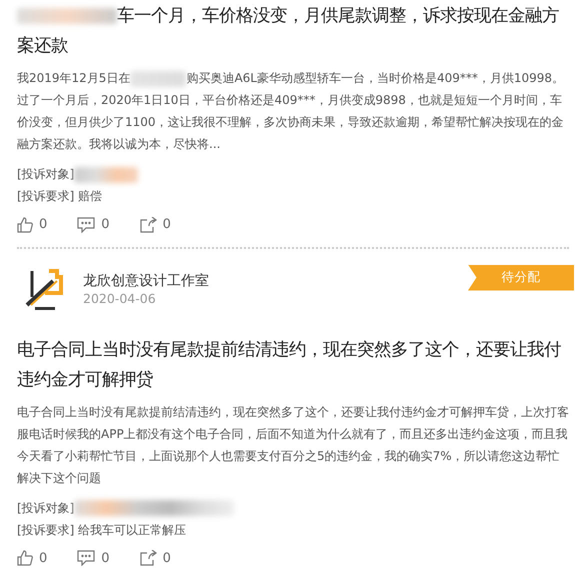 Image resolution: width=575 pixels, height=581 pixels. I want to click on post-body: 电子合同上当时没有尾款提前结清违约，现在突然多了这个，还要让我付违约金才可解押车贷，上次打客服电话时候我的APP上都没有这个电子合同，后面不知道为什么就有了，而且还多出违约金这项，而且我今天看了小莉帮忙节目，上面说那个人也需要支付百分之5的违约金，我的确实7%，所以请您这边帮忙解决下这个问题, so click(293, 445).